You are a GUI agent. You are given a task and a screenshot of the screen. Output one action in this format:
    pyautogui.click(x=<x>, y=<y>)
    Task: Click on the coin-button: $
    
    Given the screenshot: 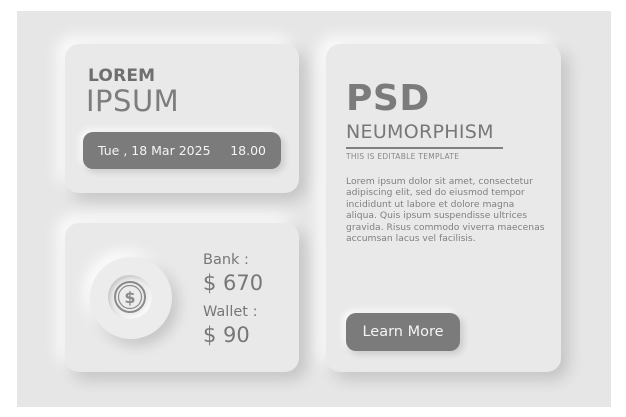 What is the action you would take?
    pyautogui.click(x=131, y=298)
    